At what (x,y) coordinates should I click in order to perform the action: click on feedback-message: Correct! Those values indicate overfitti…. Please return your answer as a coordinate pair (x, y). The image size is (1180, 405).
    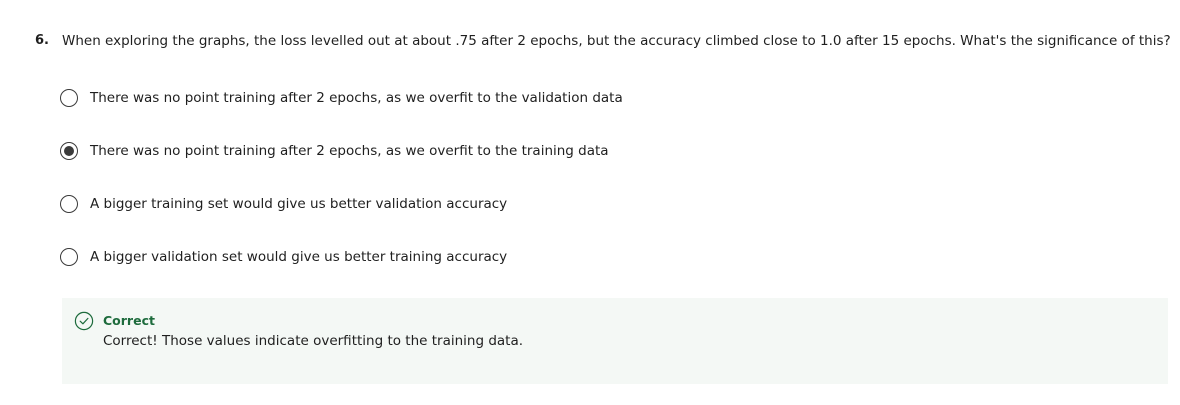
    Looking at the image, I should click on (313, 341).